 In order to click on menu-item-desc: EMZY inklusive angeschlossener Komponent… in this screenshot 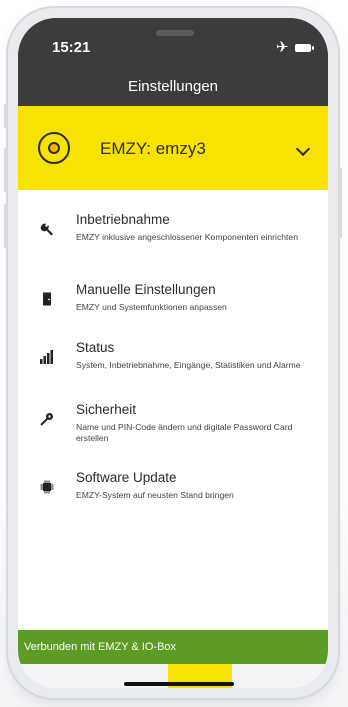, I will do `click(187, 237)`.